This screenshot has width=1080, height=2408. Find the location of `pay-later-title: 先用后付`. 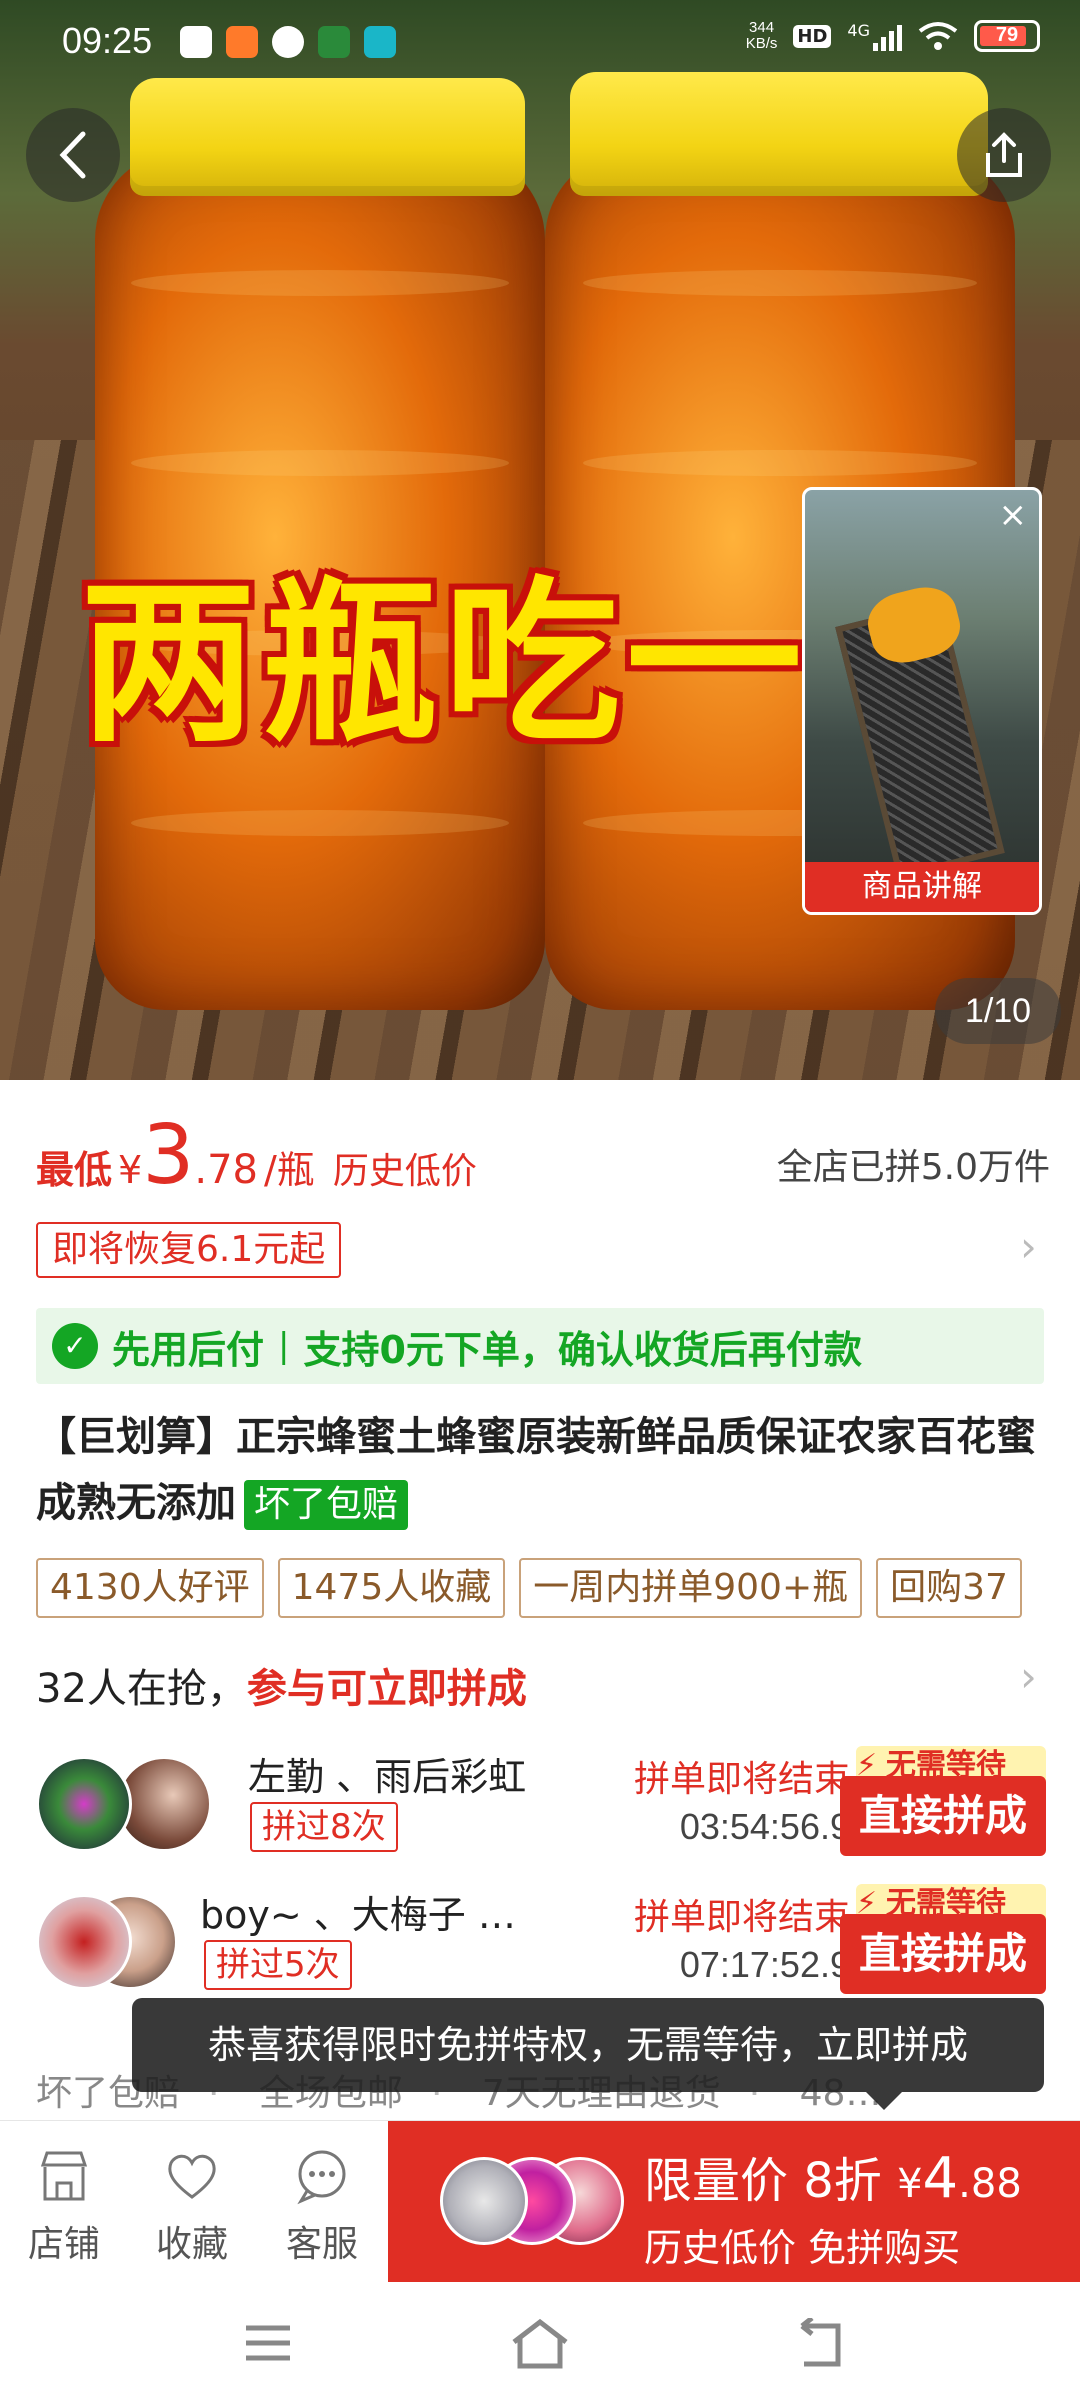

pay-later-title: 先用后付 is located at coordinates (188, 1349).